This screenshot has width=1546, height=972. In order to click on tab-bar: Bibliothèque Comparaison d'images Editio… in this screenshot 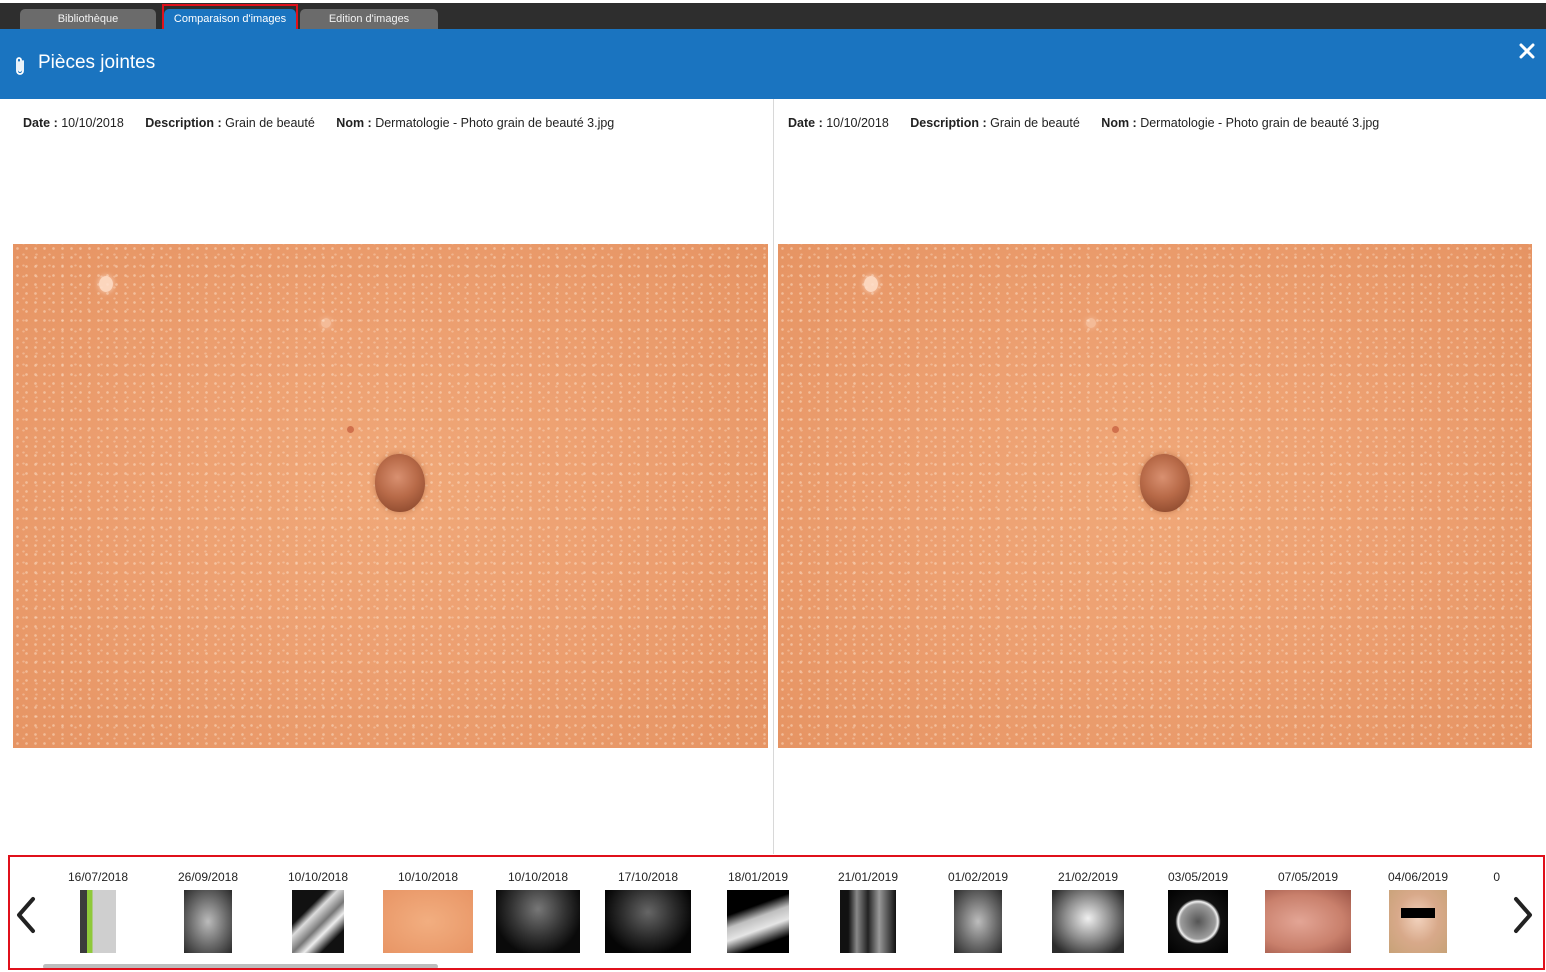, I will do `click(773, 17)`.